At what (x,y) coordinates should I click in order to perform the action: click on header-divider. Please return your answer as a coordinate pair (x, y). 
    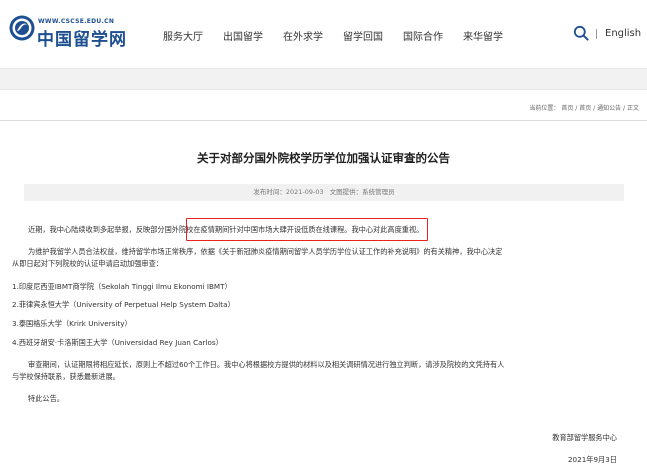
    Looking at the image, I should click on (596, 34).